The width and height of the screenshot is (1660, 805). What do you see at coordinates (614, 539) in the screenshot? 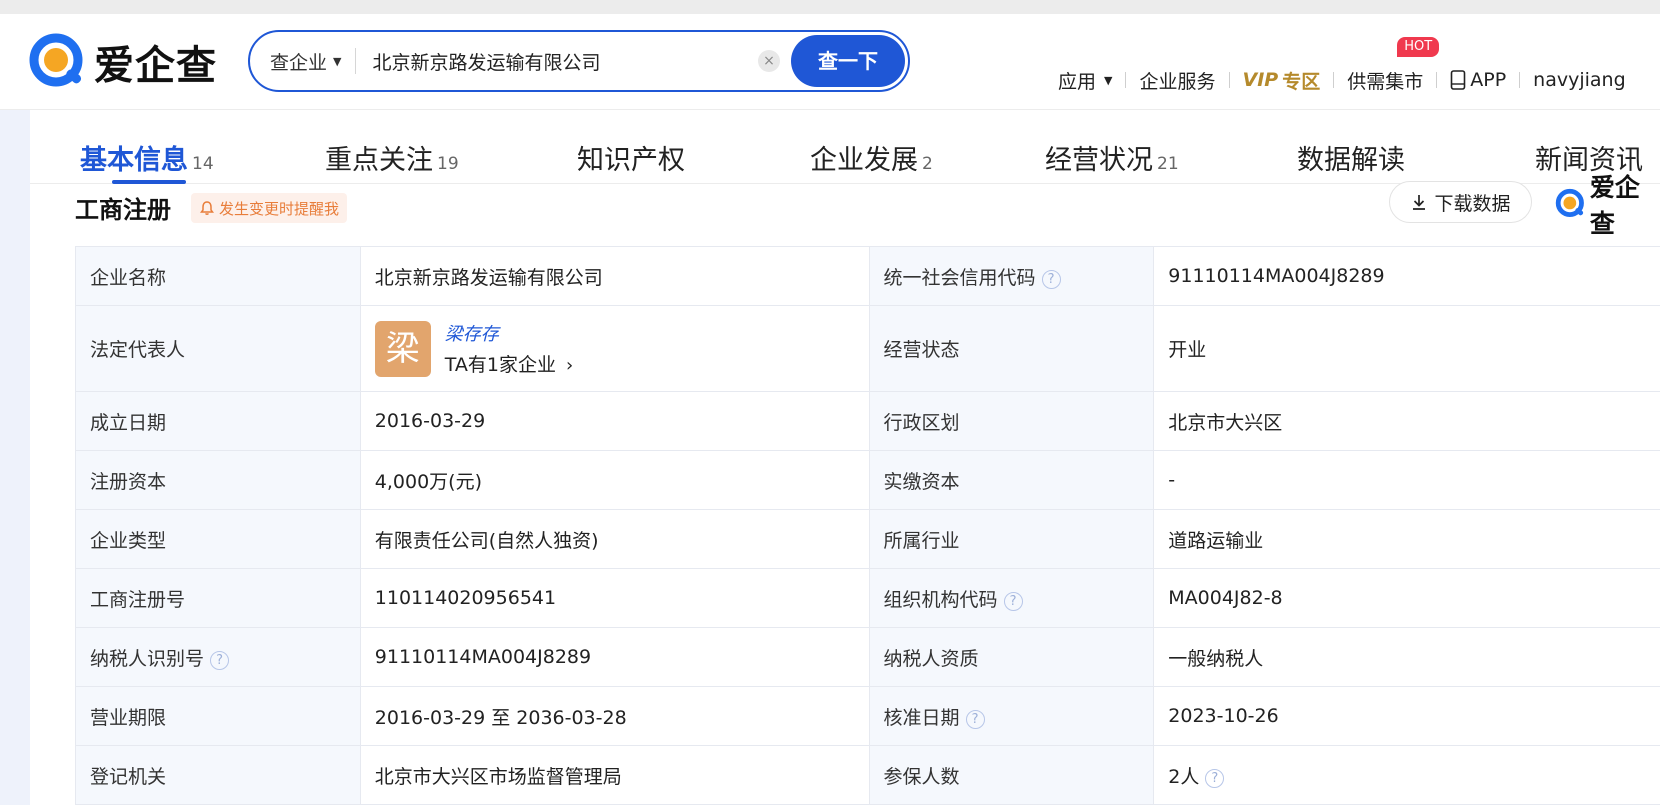
I see `type-value: 有限责任公司(自然人独资)` at bounding box center [614, 539].